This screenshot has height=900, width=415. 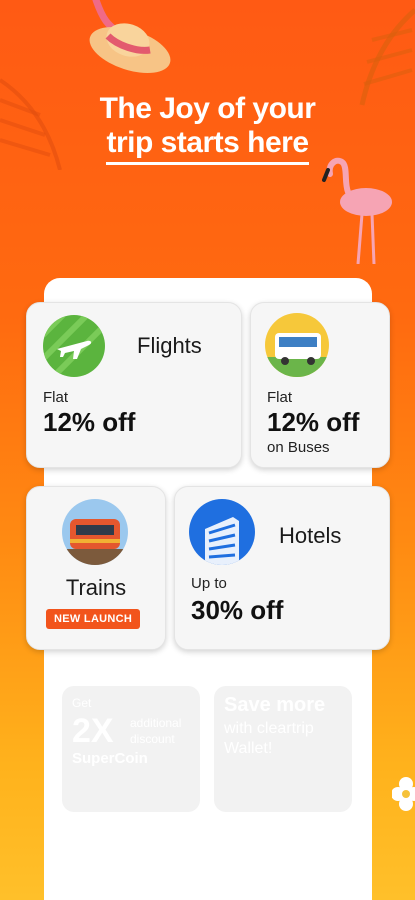 What do you see at coordinates (357, 210) in the screenshot?
I see `flamingo-illustration` at bounding box center [357, 210].